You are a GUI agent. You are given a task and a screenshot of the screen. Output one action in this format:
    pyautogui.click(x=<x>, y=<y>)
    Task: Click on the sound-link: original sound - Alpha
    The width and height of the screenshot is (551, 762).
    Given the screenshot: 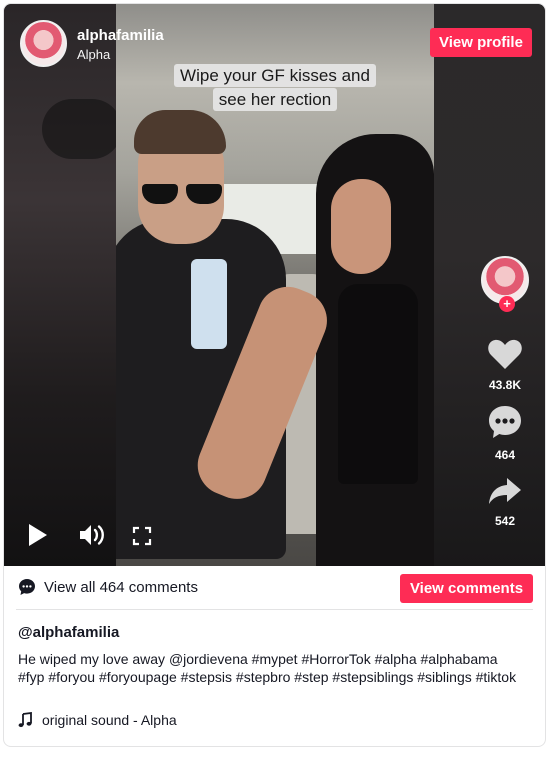 What is the action you would take?
    pyautogui.click(x=97, y=720)
    